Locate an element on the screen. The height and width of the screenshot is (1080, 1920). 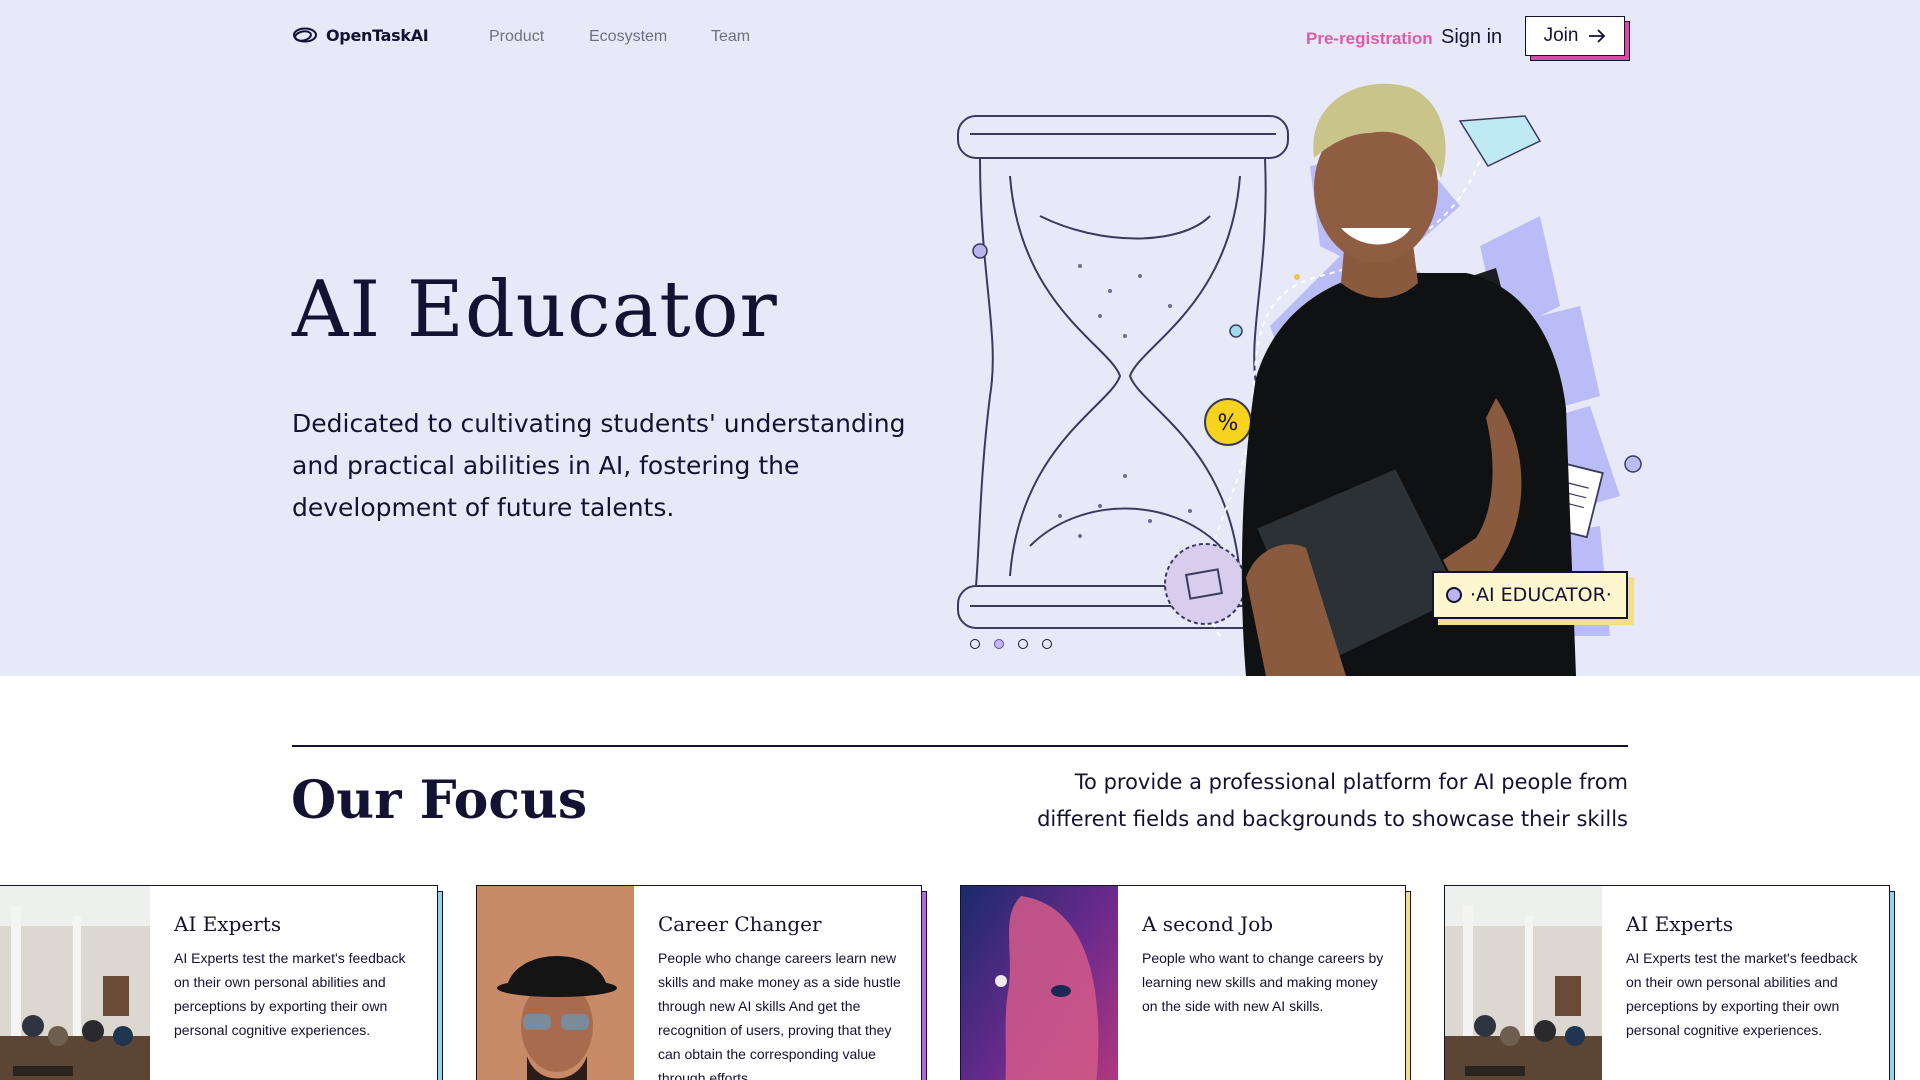
brand-logo: OpenTaskAI is located at coordinates (360, 35).